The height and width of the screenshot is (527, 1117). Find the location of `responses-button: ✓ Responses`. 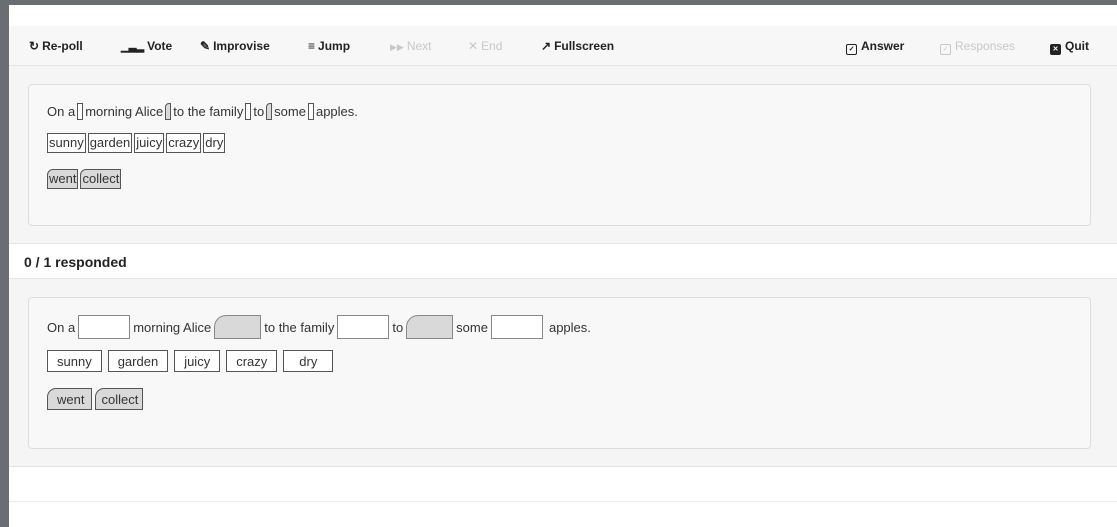

responses-button: ✓ Responses is located at coordinates (977, 46).